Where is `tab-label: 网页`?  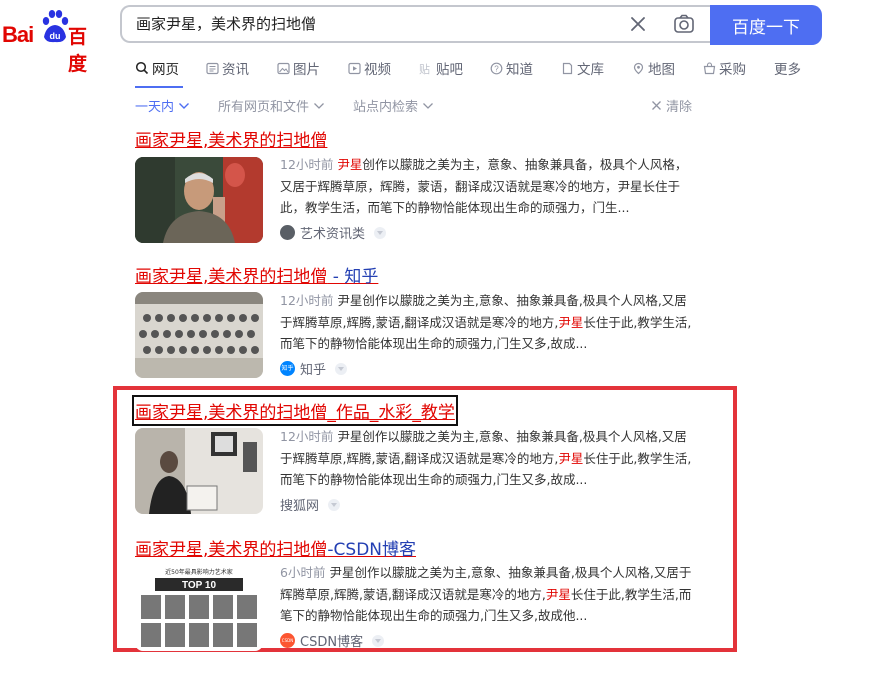 tab-label: 网页 is located at coordinates (165, 70).